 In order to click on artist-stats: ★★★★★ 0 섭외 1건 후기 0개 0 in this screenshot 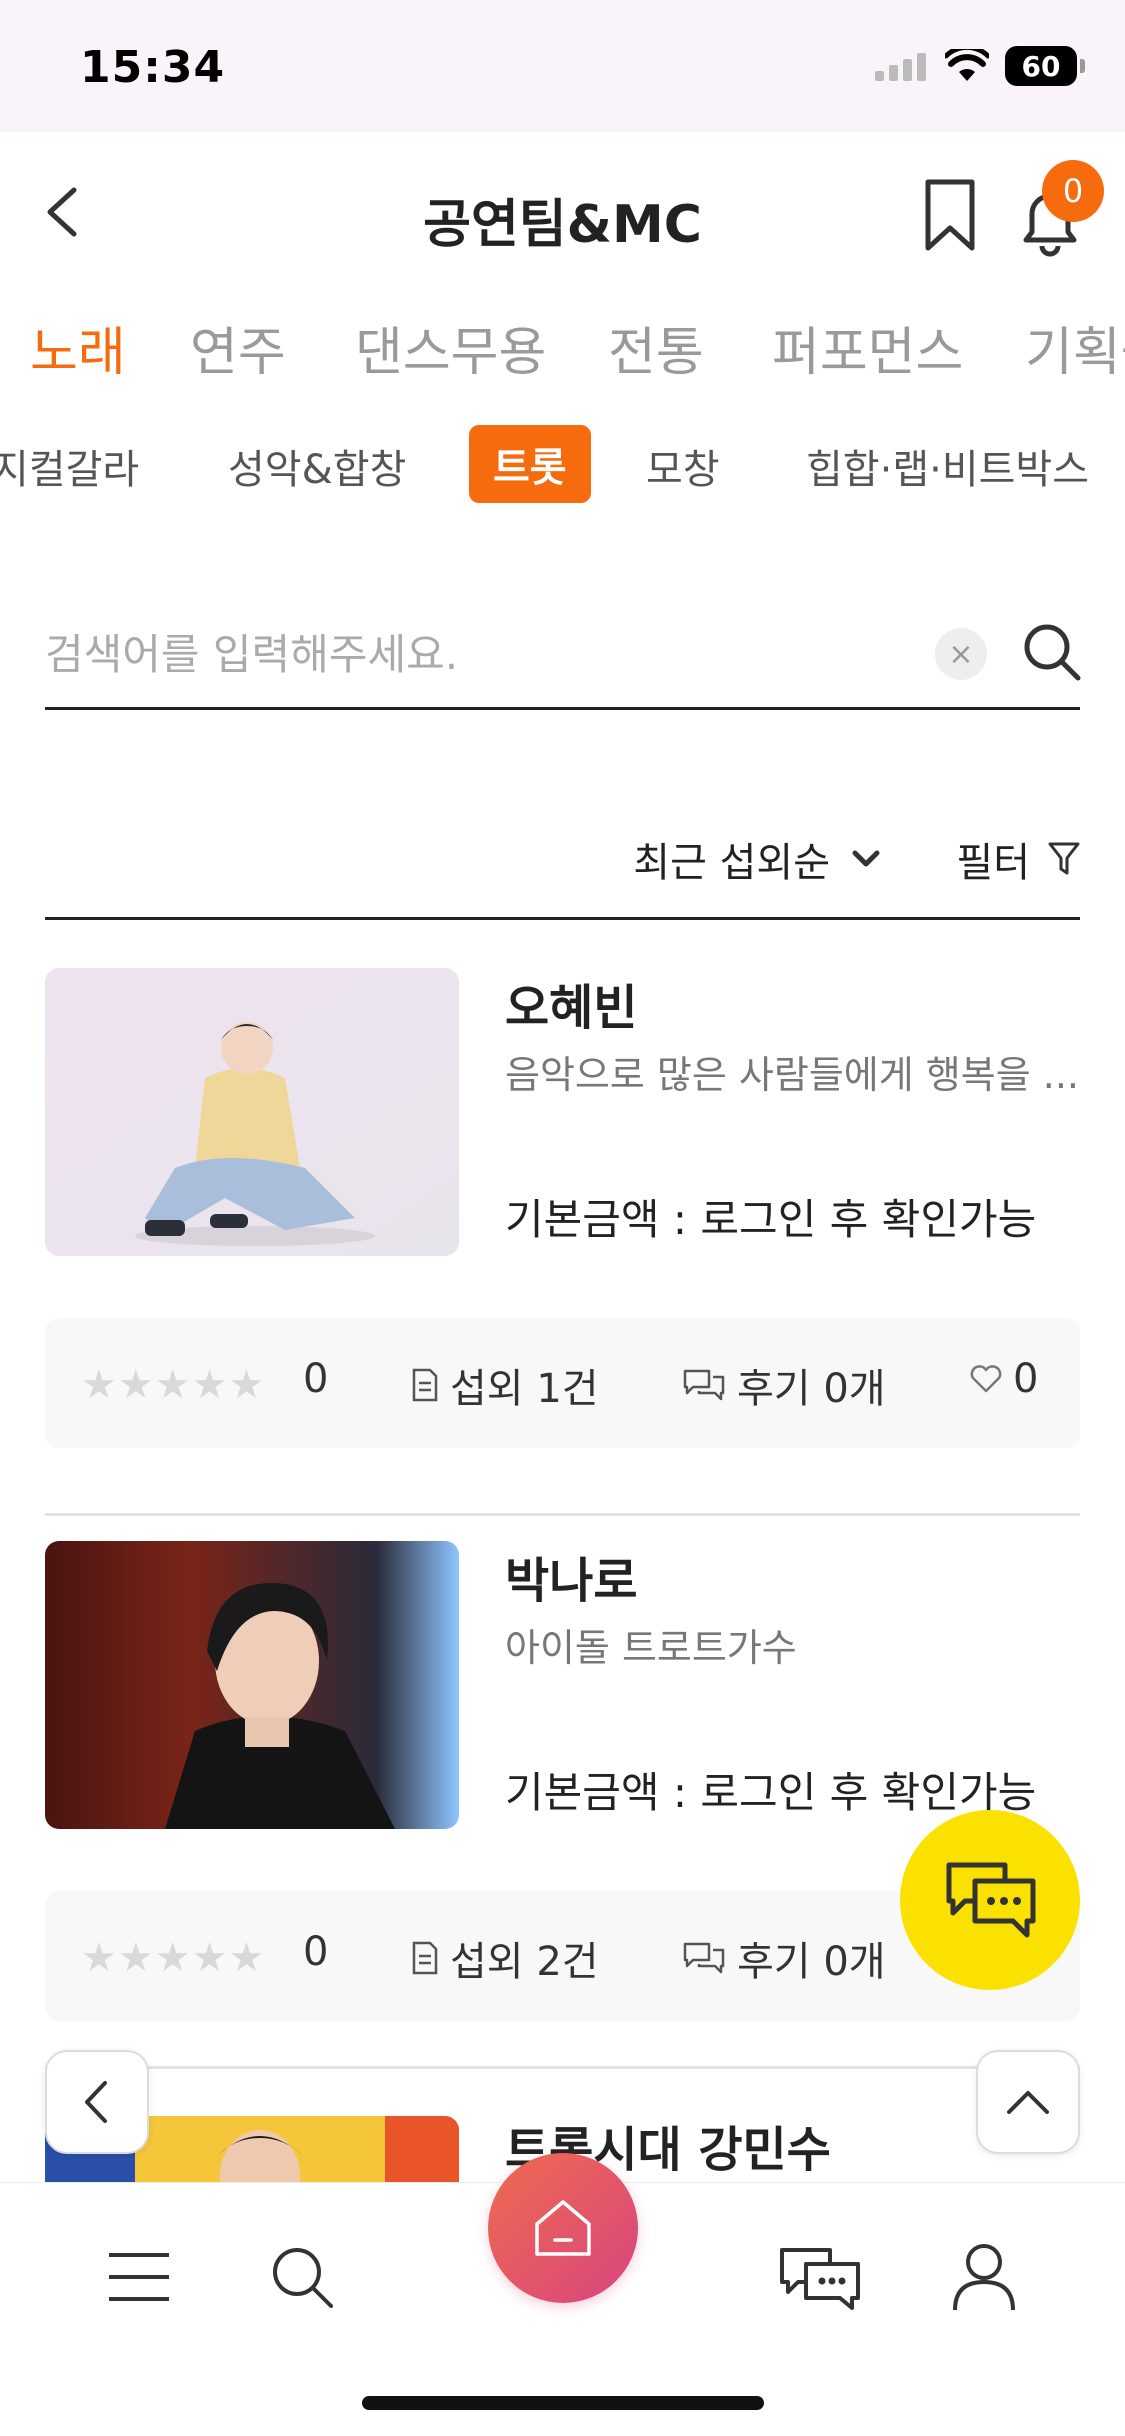, I will do `click(562, 1383)`.